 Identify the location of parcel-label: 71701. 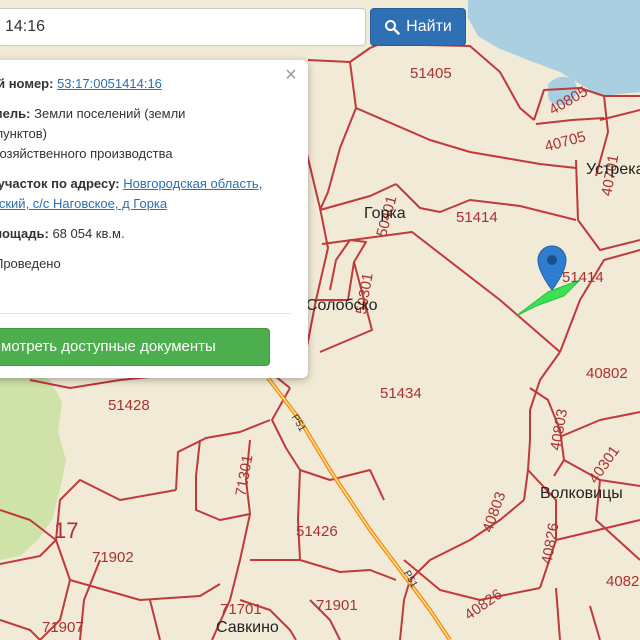
(241, 609).